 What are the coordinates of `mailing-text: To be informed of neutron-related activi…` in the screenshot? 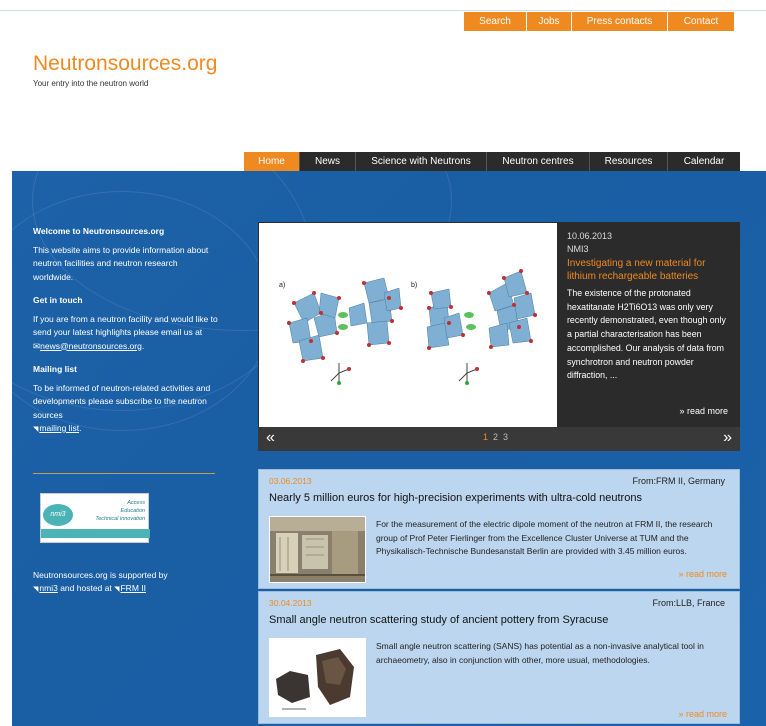 It's located at (122, 408).